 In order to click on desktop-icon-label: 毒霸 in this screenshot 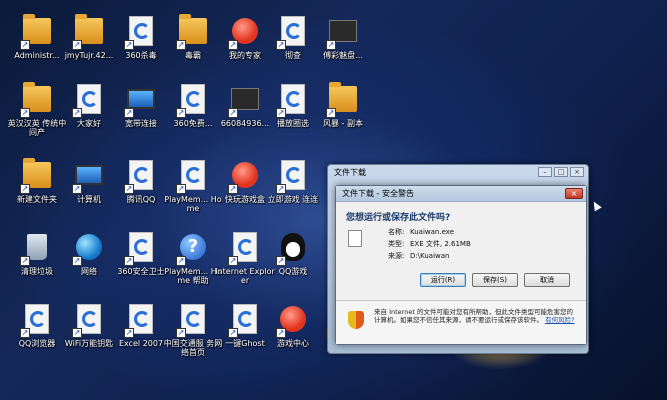, I will do `click(193, 55)`.